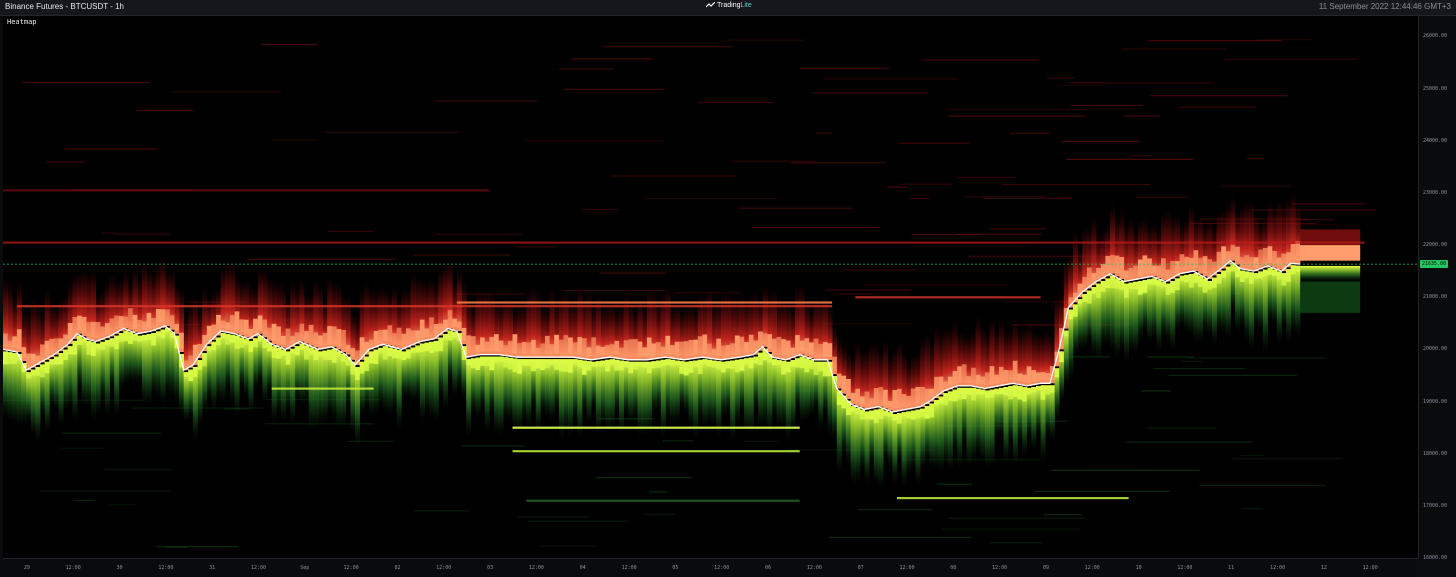  I want to click on time-tick-label: 10, so click(1138, 568).